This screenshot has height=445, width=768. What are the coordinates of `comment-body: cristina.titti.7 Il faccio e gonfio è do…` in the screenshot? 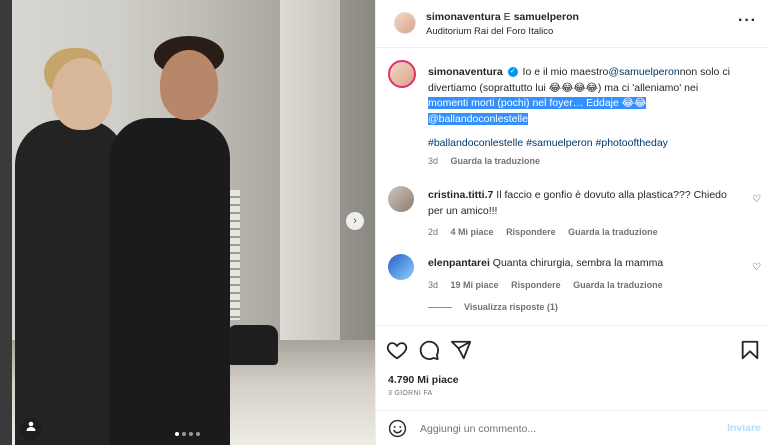 It's located at (583, 214).